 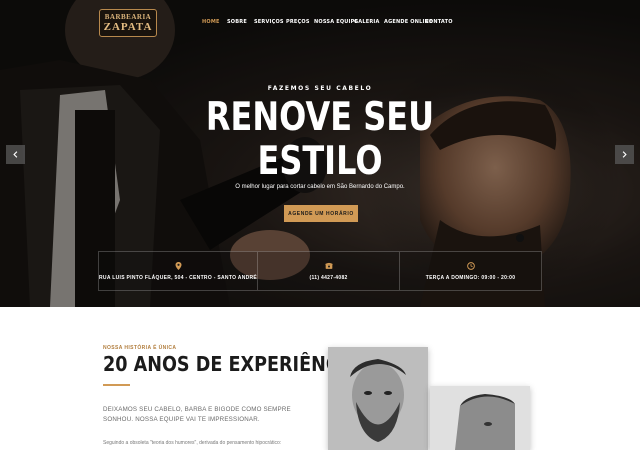 I want to click on slider-prev-button, so click(x=15, y=154).